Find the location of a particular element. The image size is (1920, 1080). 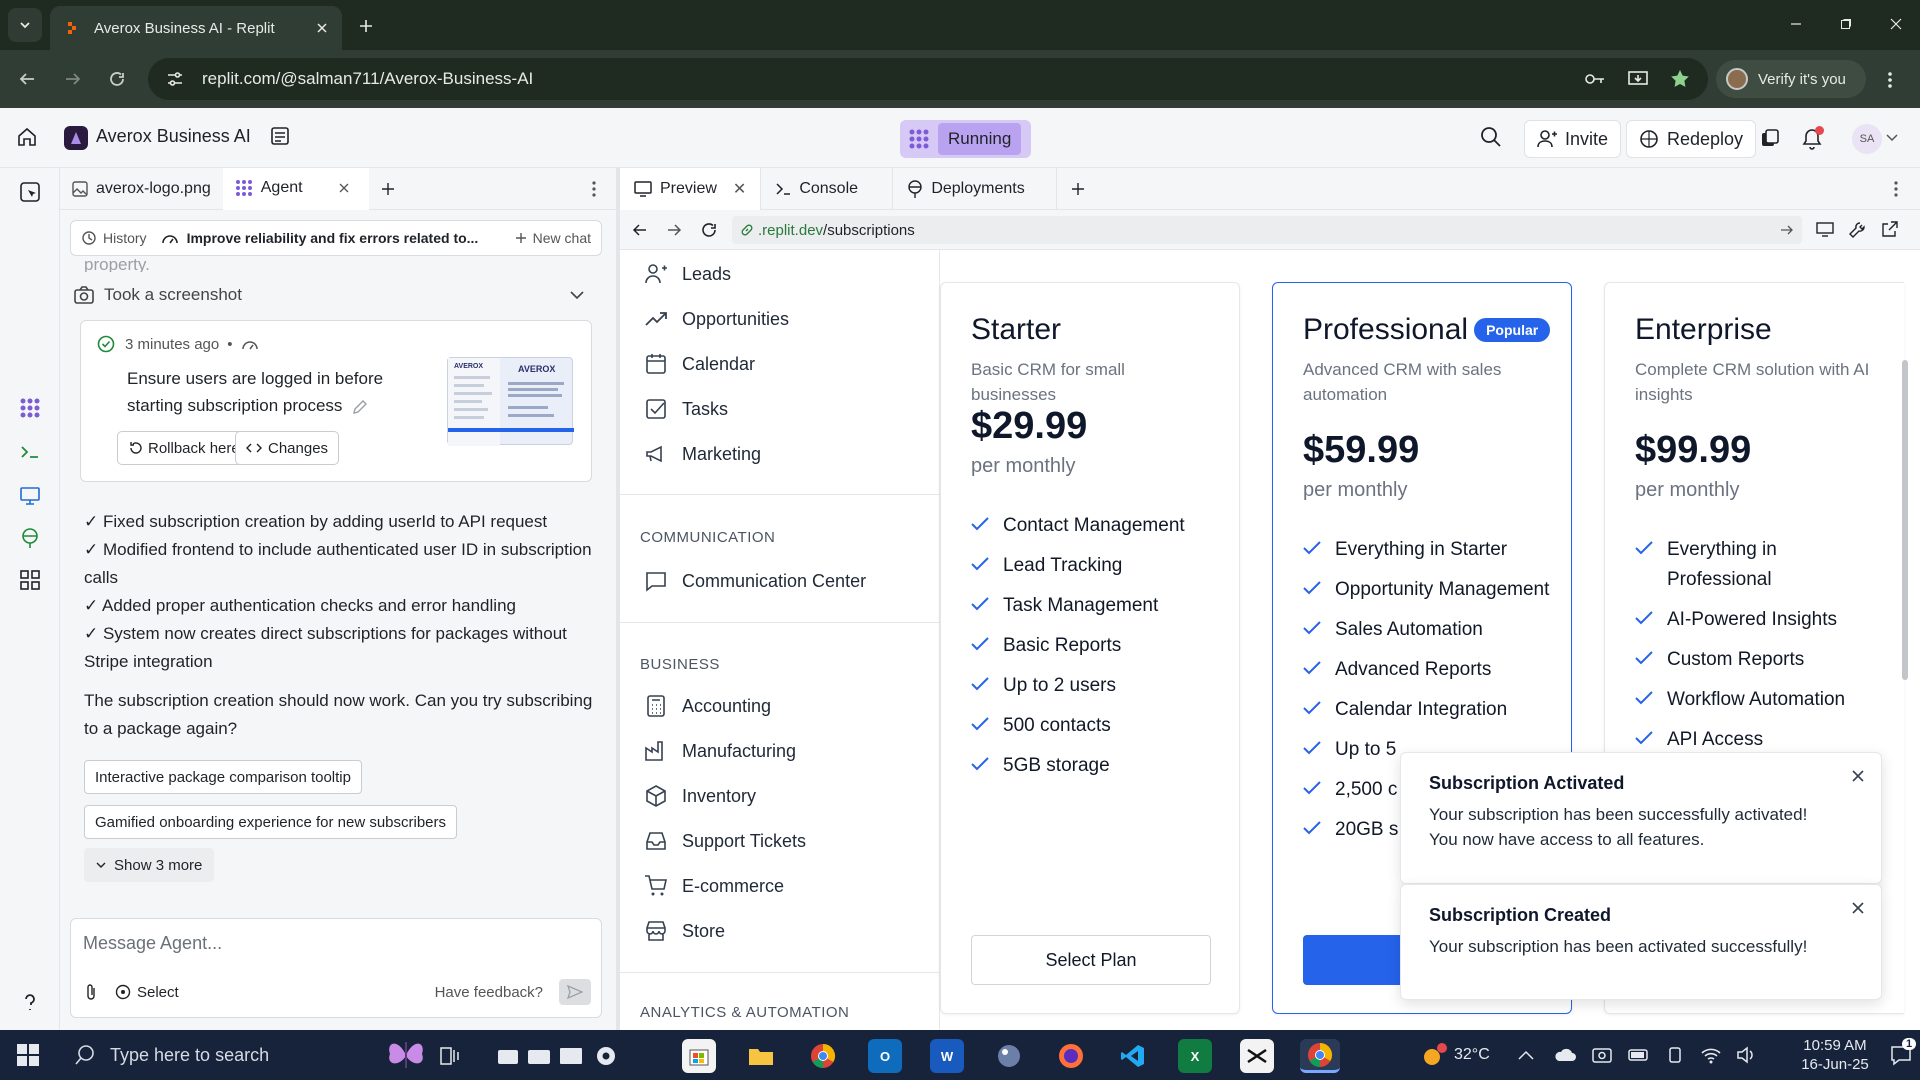

forward-button is located at coordinates (73, 79).